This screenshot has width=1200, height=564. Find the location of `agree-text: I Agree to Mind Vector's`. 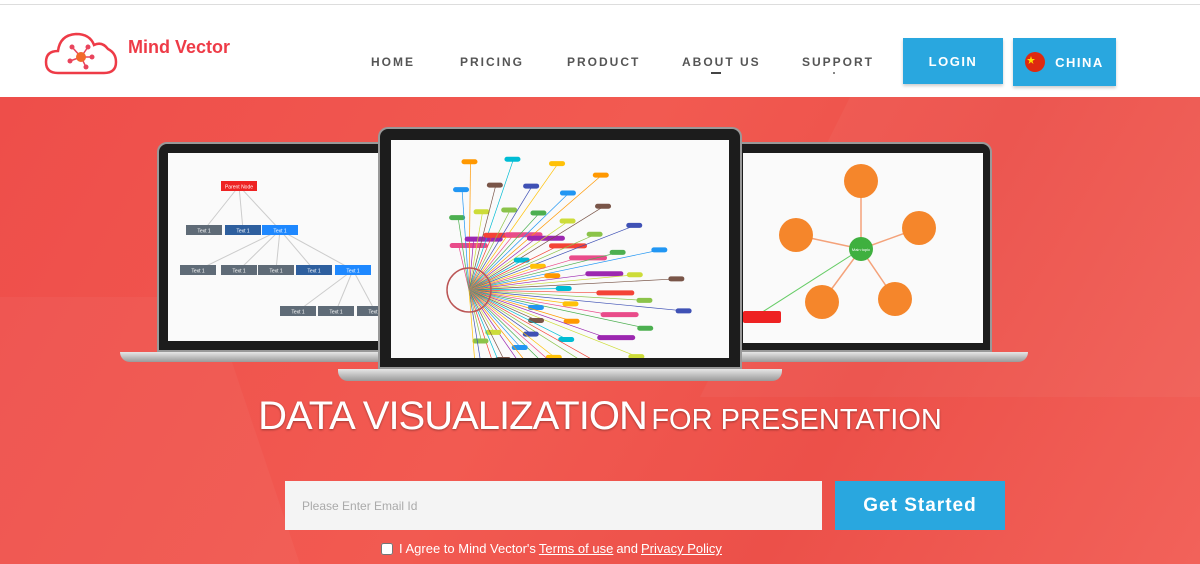

agree-text: I Agree to Mind Vector's is located at coordinates (467, 548).